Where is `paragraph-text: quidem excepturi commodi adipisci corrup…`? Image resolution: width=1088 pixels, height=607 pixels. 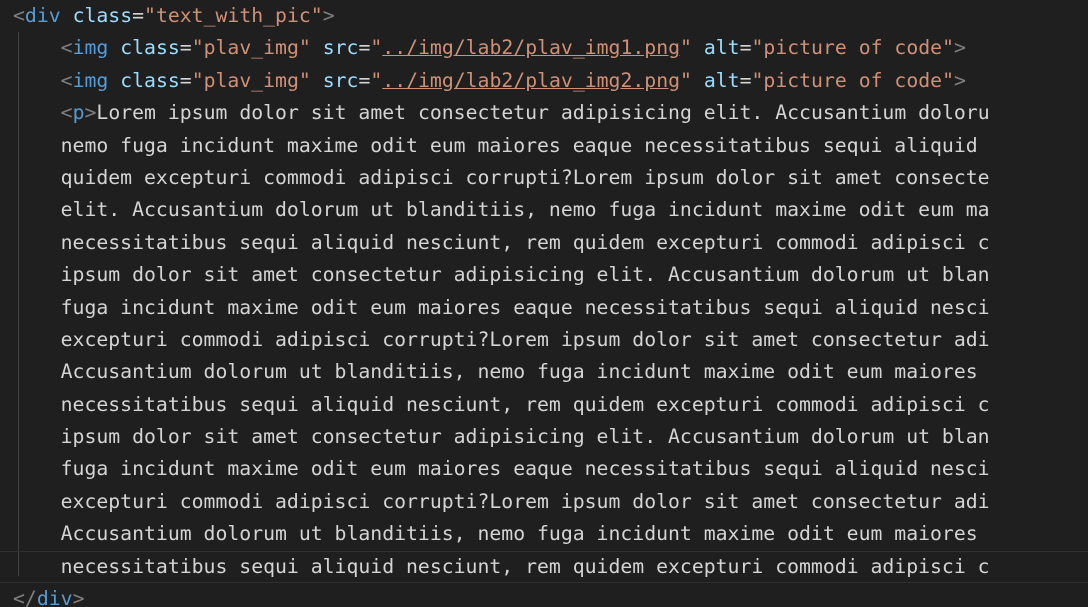 paragraph-text: quidem excepturi commodi adipisci corrup… is located at coordinates (525, 177).